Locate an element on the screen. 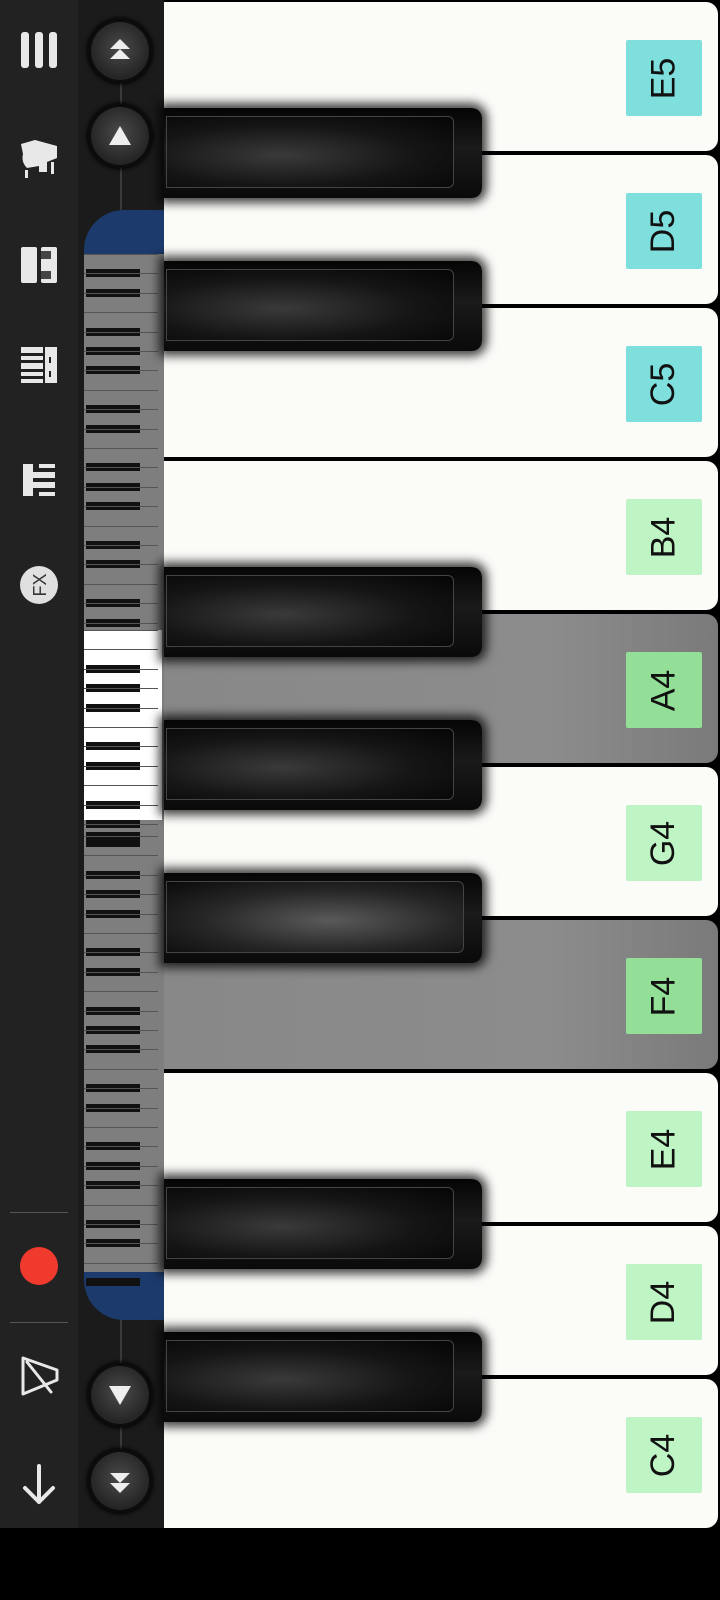  keys-button is located at coordinates (39, 365).